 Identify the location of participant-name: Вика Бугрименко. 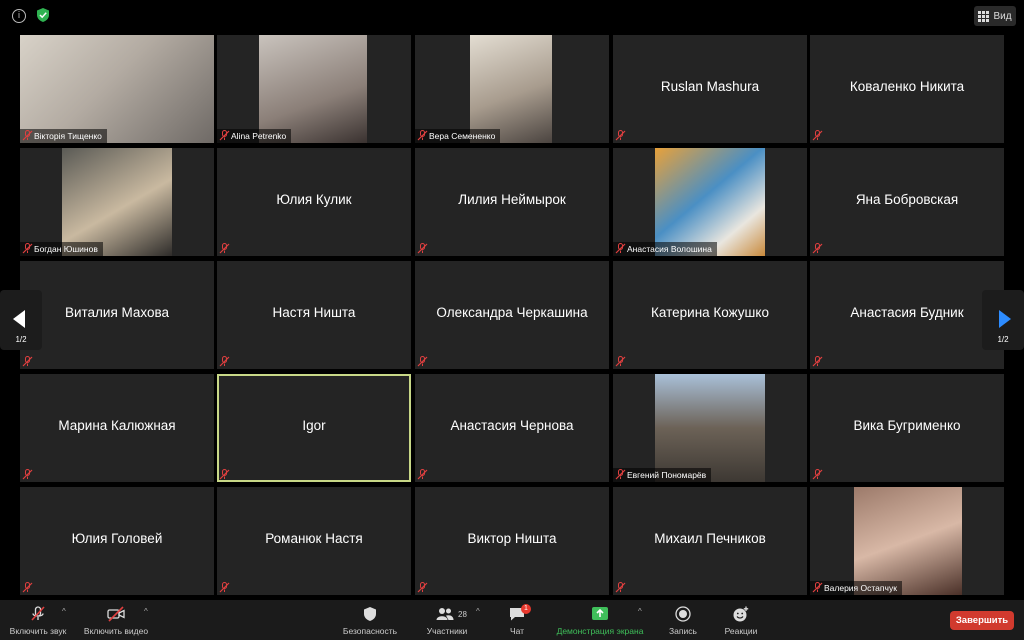
(907, 425).